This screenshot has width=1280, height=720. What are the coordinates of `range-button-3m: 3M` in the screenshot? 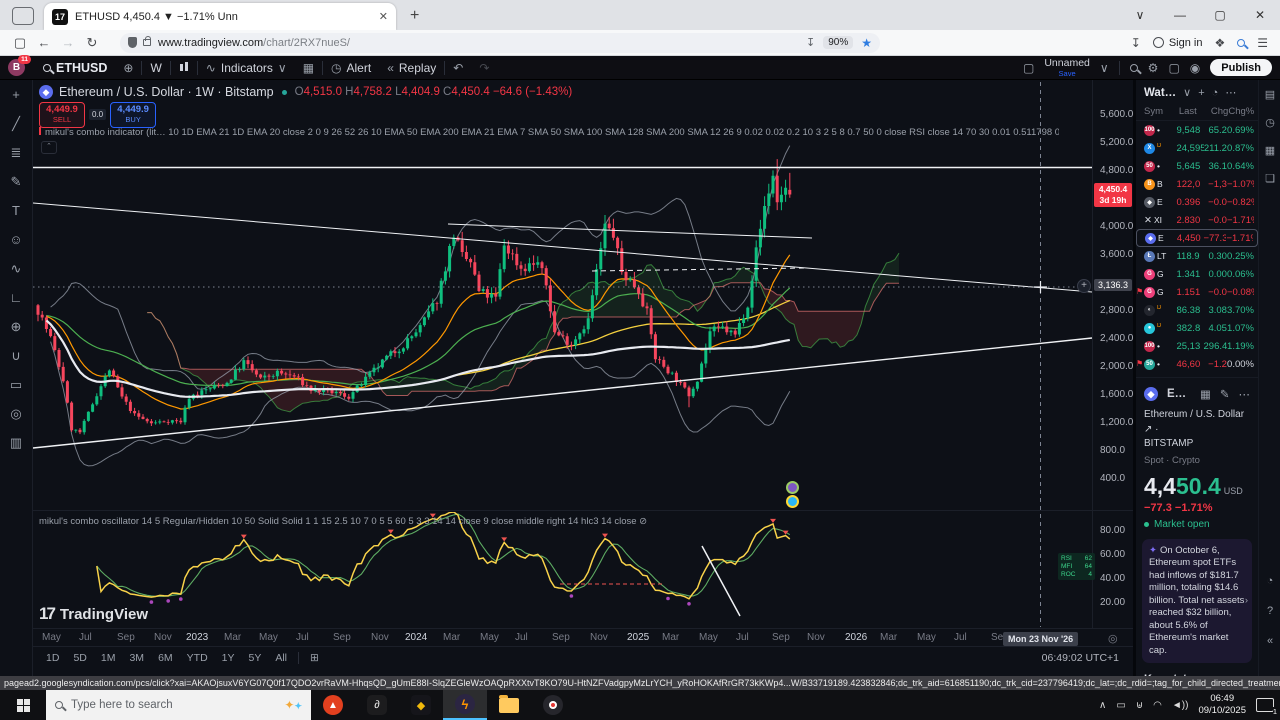 It's located at (136, 658).